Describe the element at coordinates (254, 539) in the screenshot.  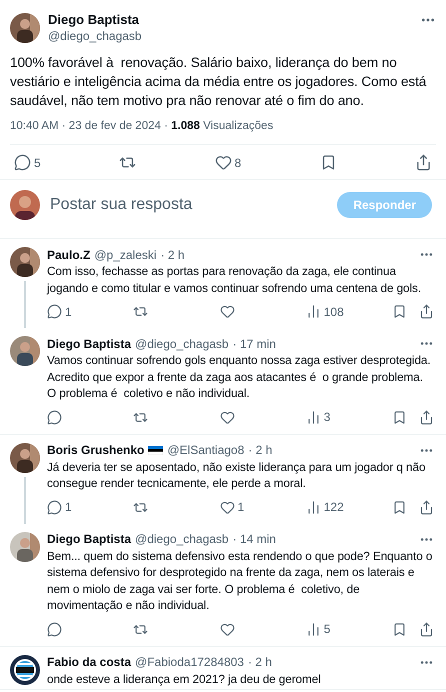
I see `reply-time: · 14 min` at that location.